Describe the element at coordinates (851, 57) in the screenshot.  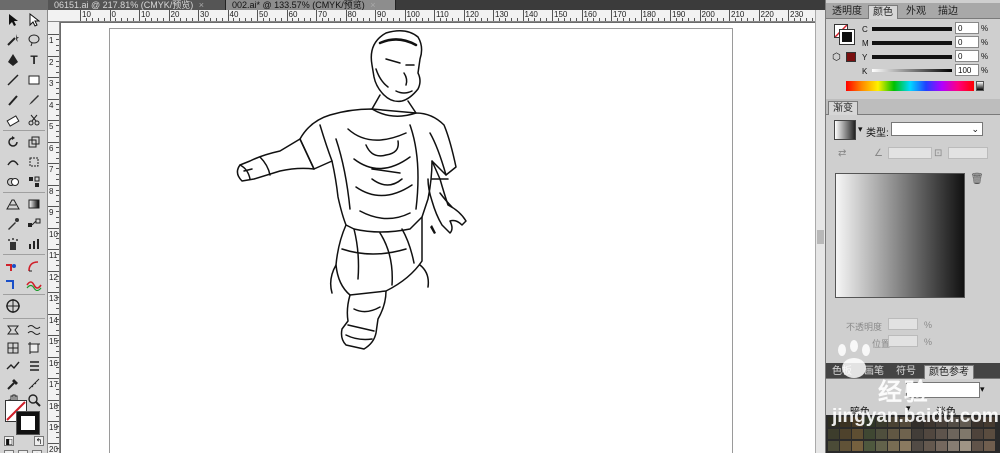
I see `out-of-gamut-swatch` at that location.